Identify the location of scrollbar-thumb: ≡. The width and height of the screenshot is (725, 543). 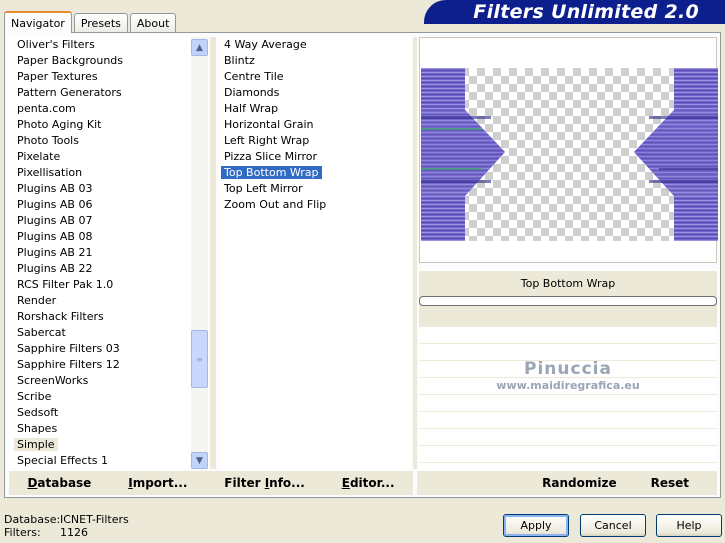
(199, 359).